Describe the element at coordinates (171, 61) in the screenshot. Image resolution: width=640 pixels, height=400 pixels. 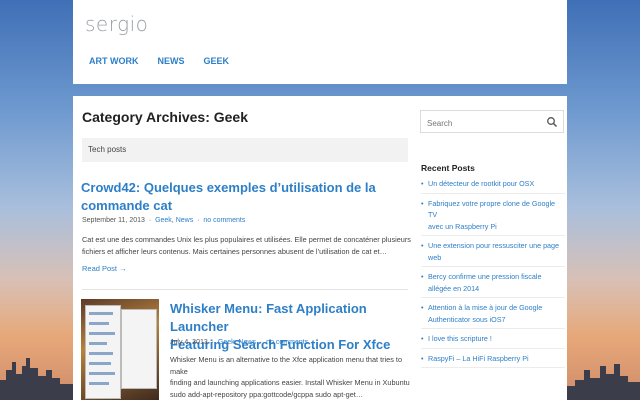
I see `nav-item-news: NEWS` at that location.